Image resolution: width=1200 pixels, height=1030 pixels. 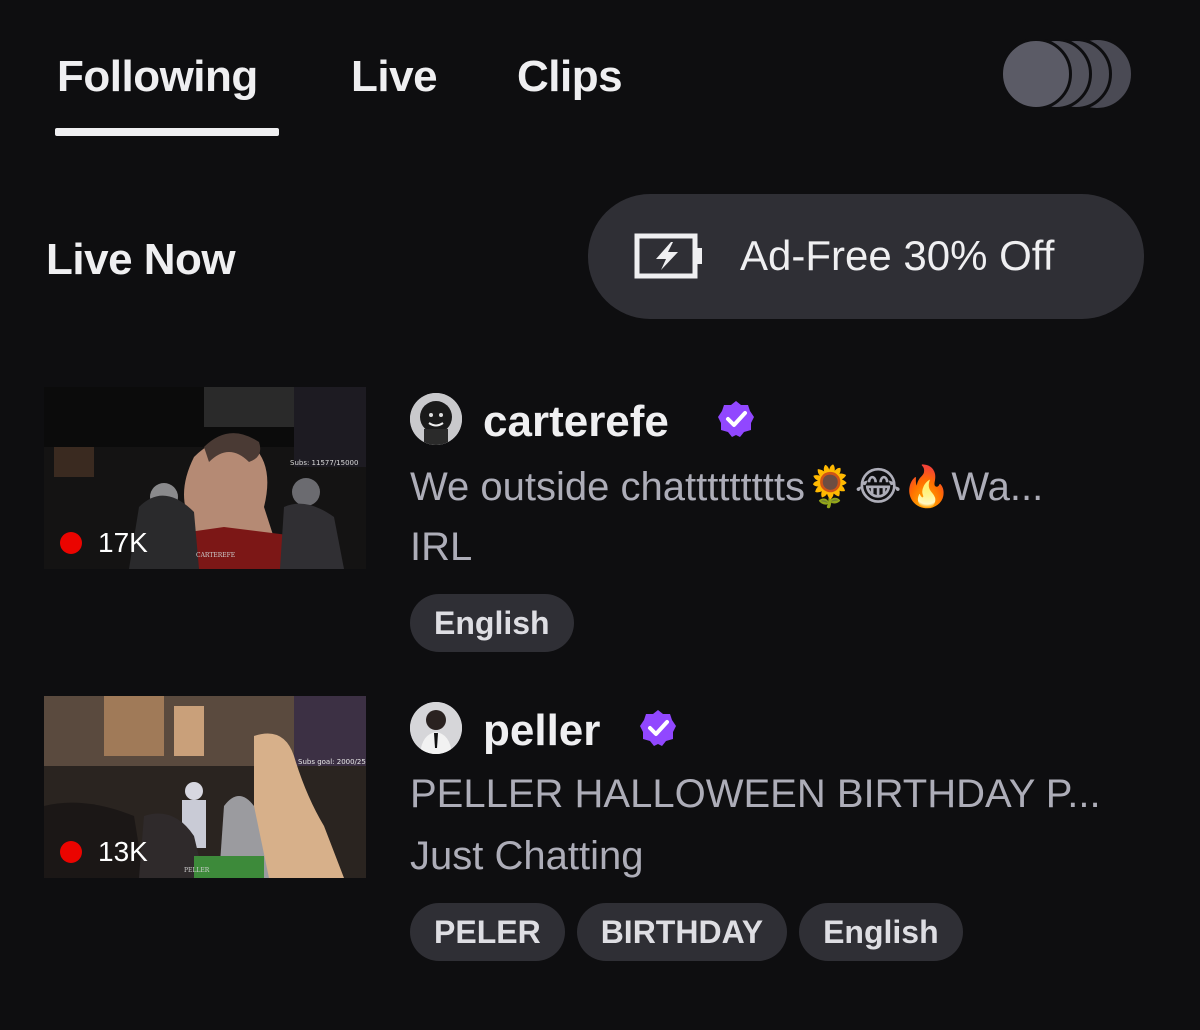 I want to click on avatar, so click(x=1036, y=74).